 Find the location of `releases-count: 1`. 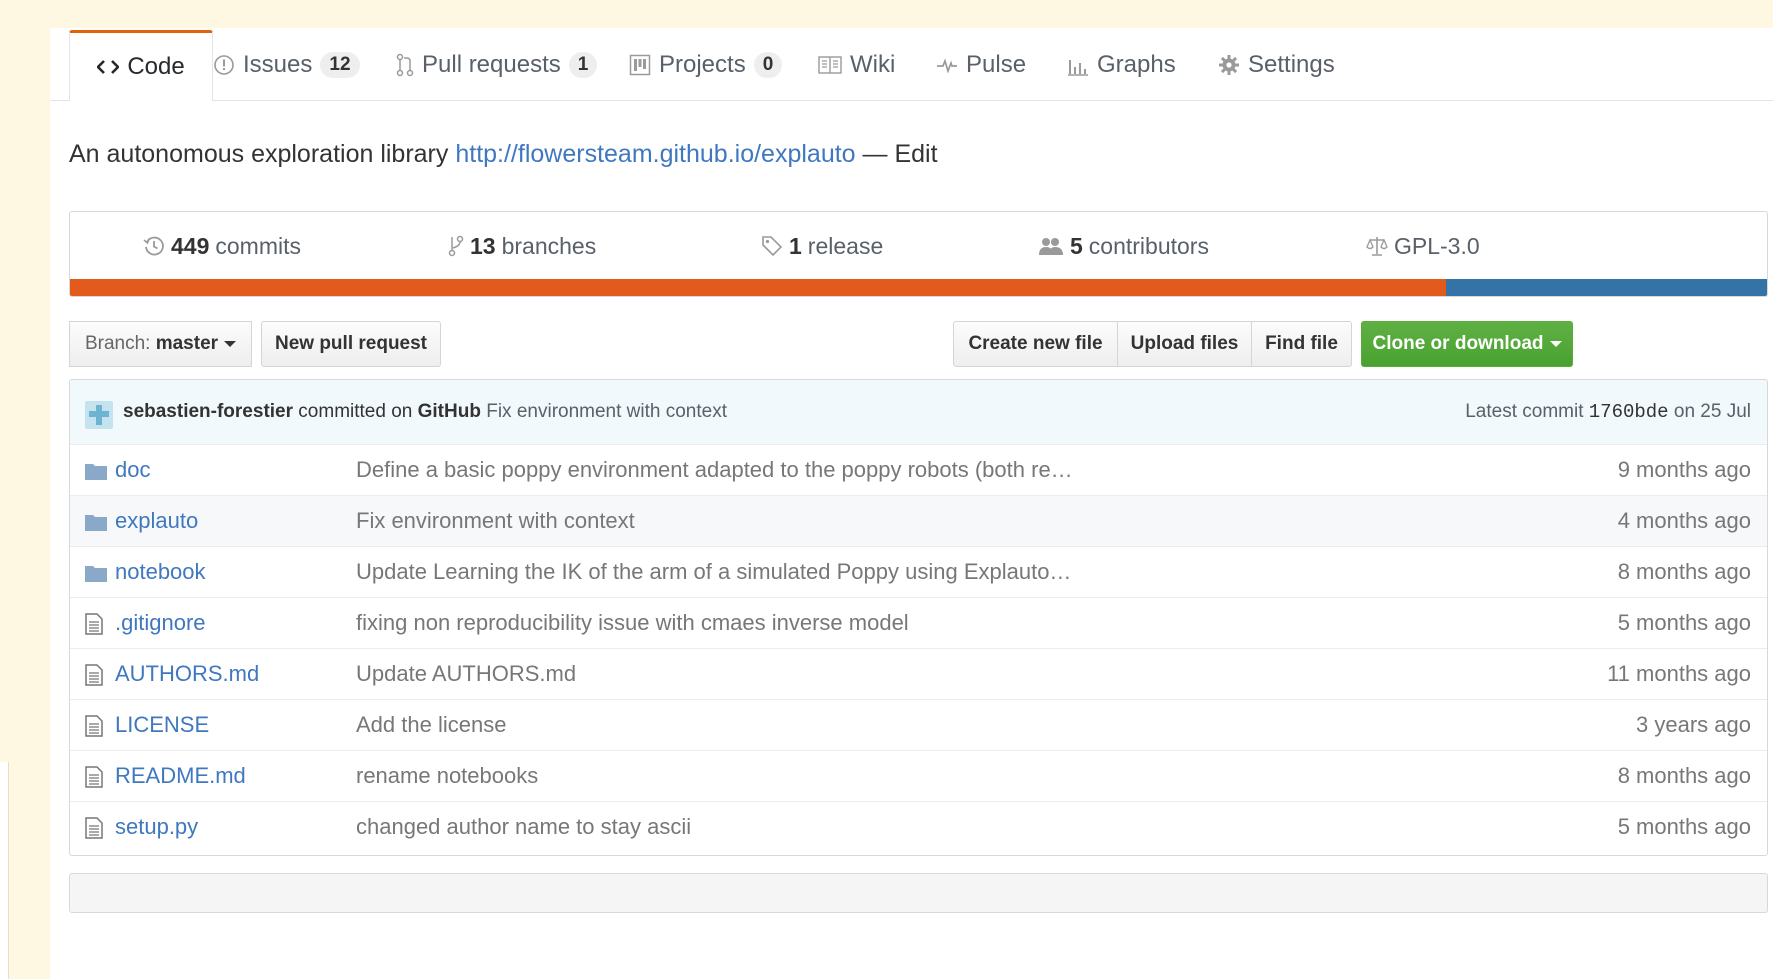

releases-count: 1 is located at coordinates (795, 245).